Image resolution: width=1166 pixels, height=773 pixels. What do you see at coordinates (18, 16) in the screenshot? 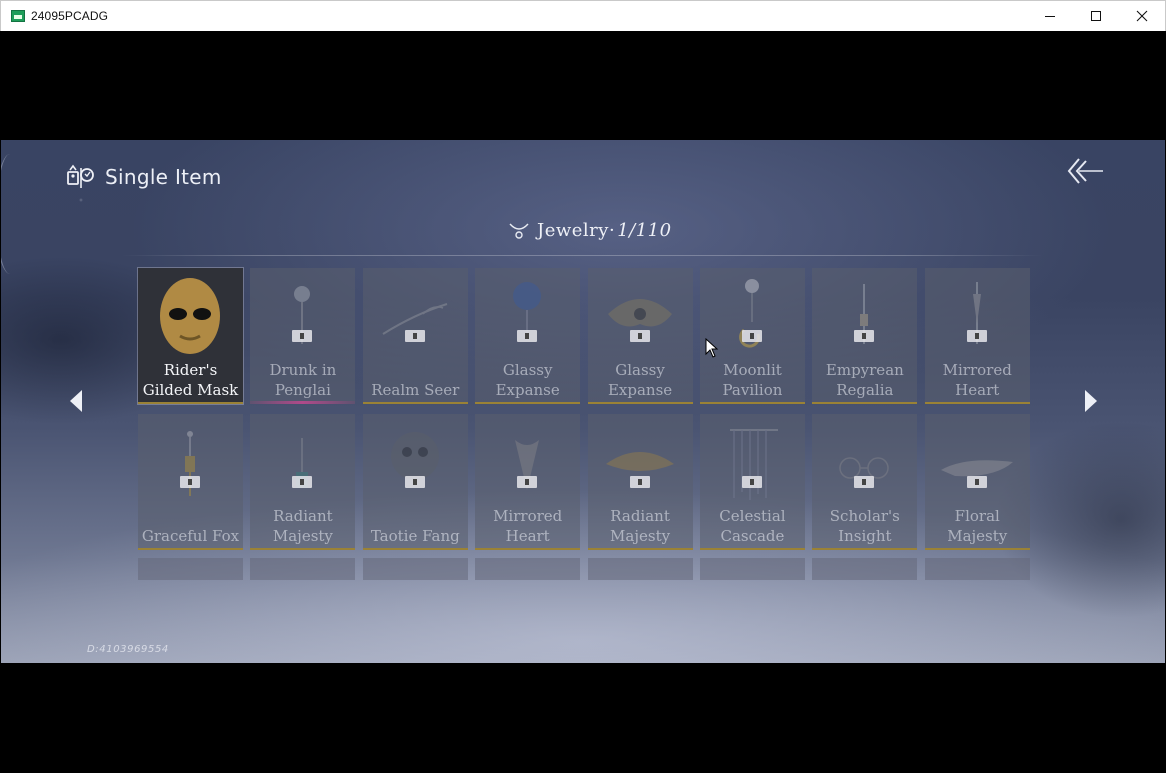
I see `app-icon` at bounding box center [18, 16].